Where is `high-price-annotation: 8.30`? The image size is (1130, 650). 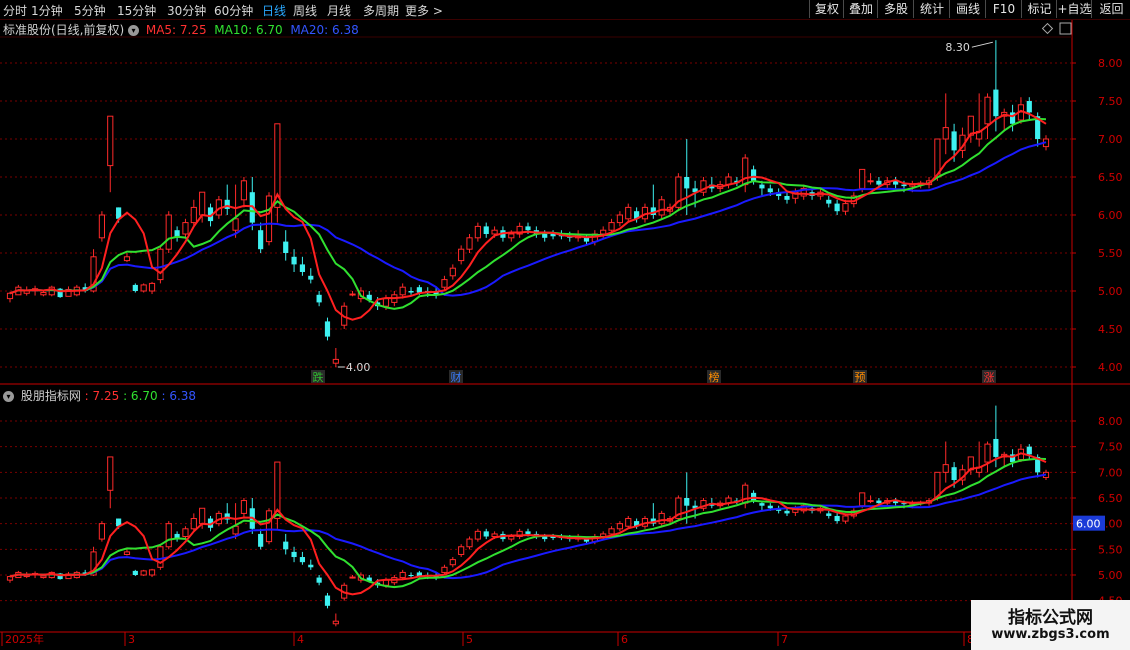 high-price-annotation: 8.30 is located at coordinates (957, 47).